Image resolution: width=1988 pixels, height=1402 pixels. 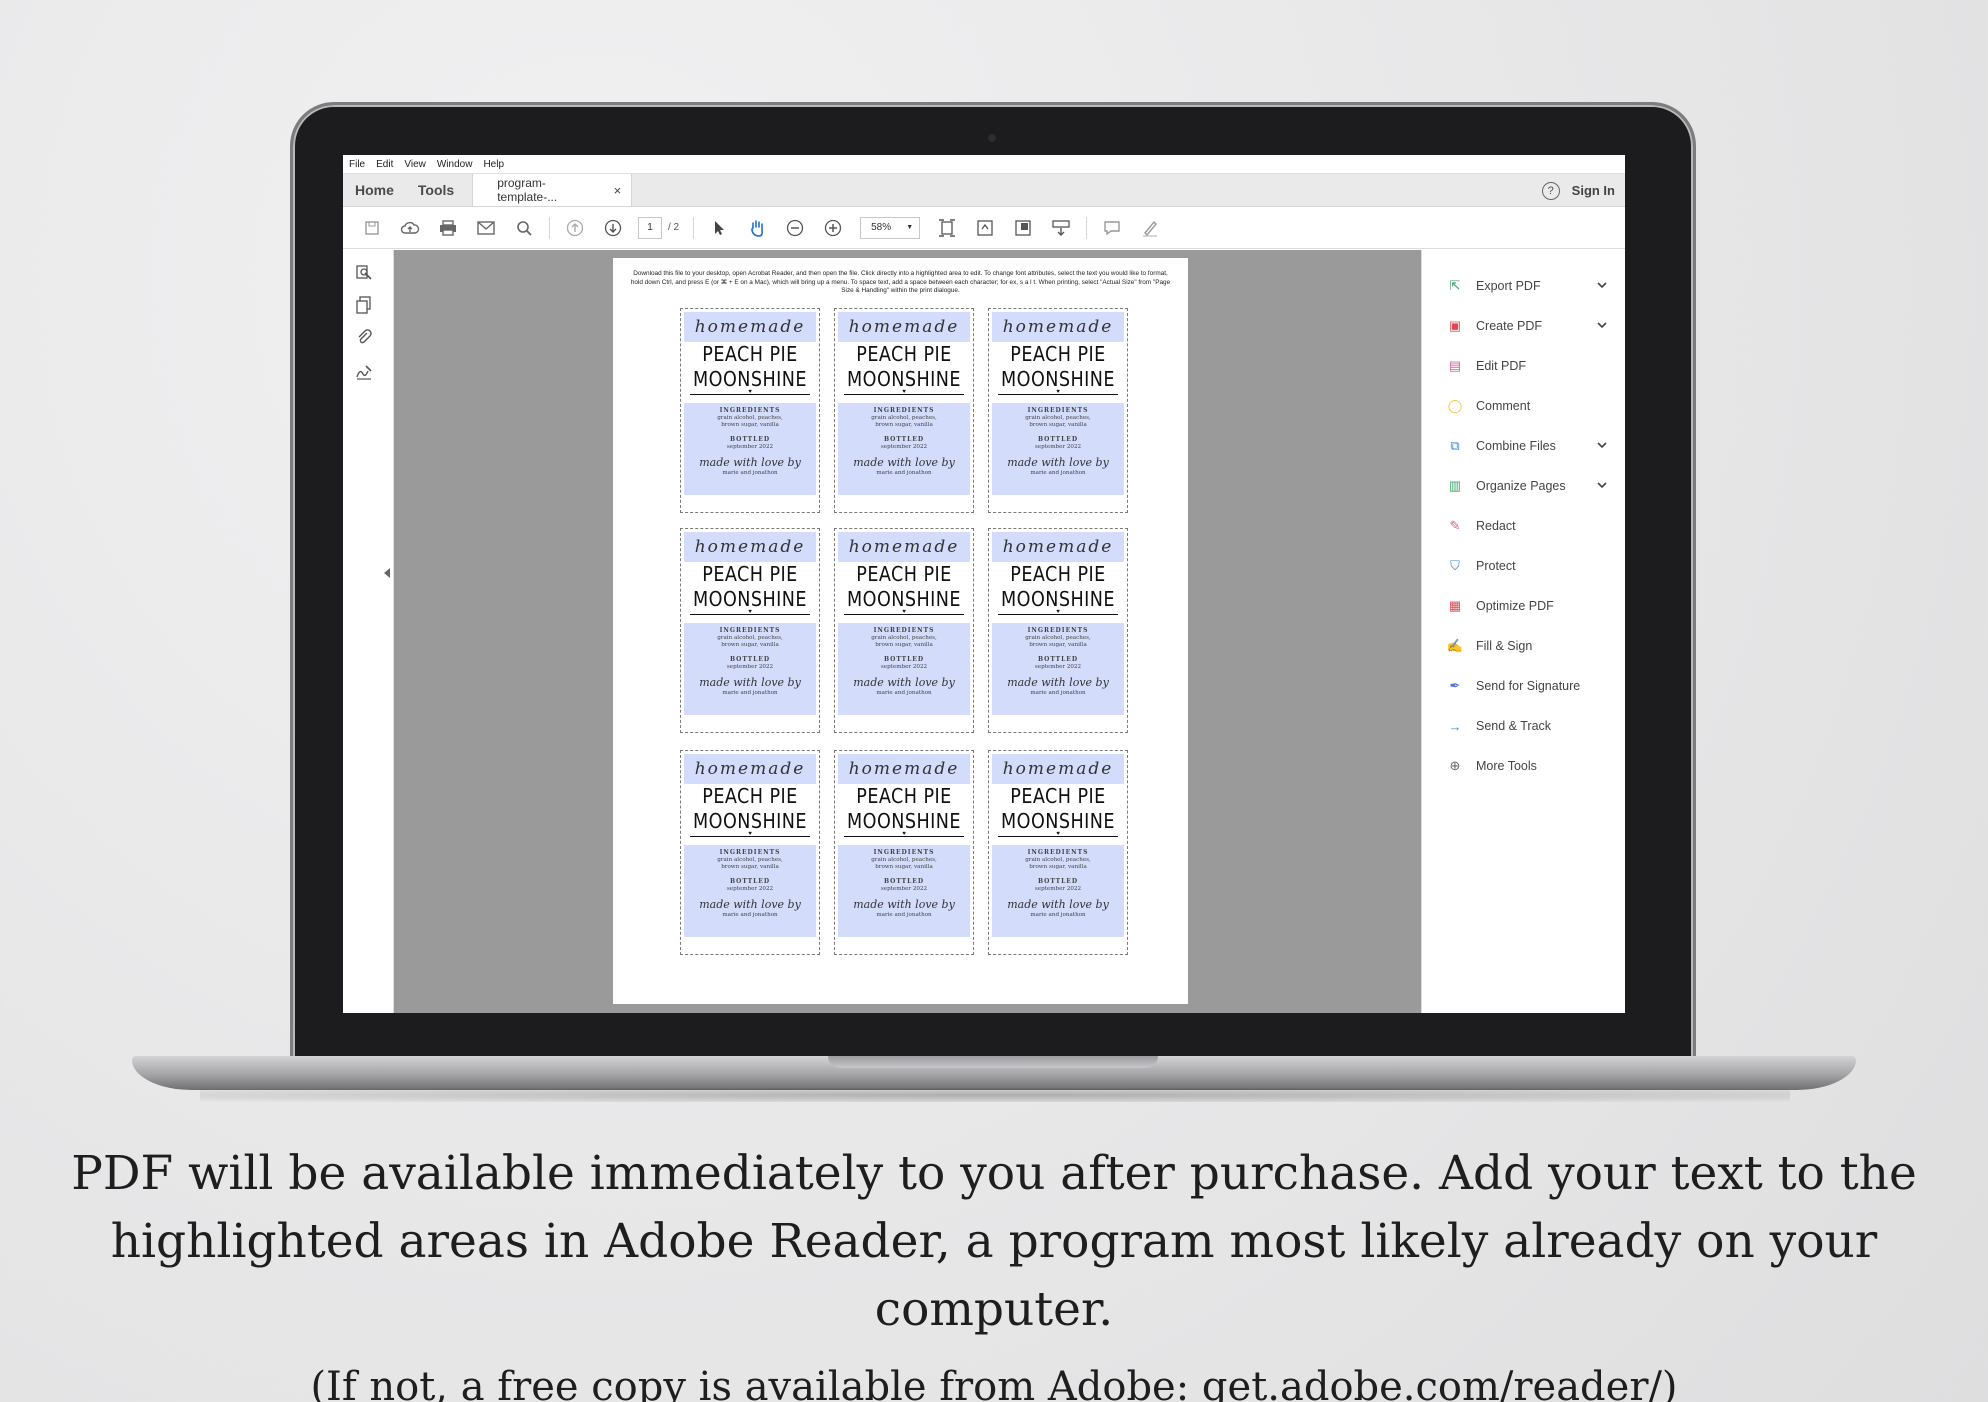 What do you see at coordinates (757, 228) in the screenshot?
I see `hand-tool-icon` at bounding box center [757, 228].